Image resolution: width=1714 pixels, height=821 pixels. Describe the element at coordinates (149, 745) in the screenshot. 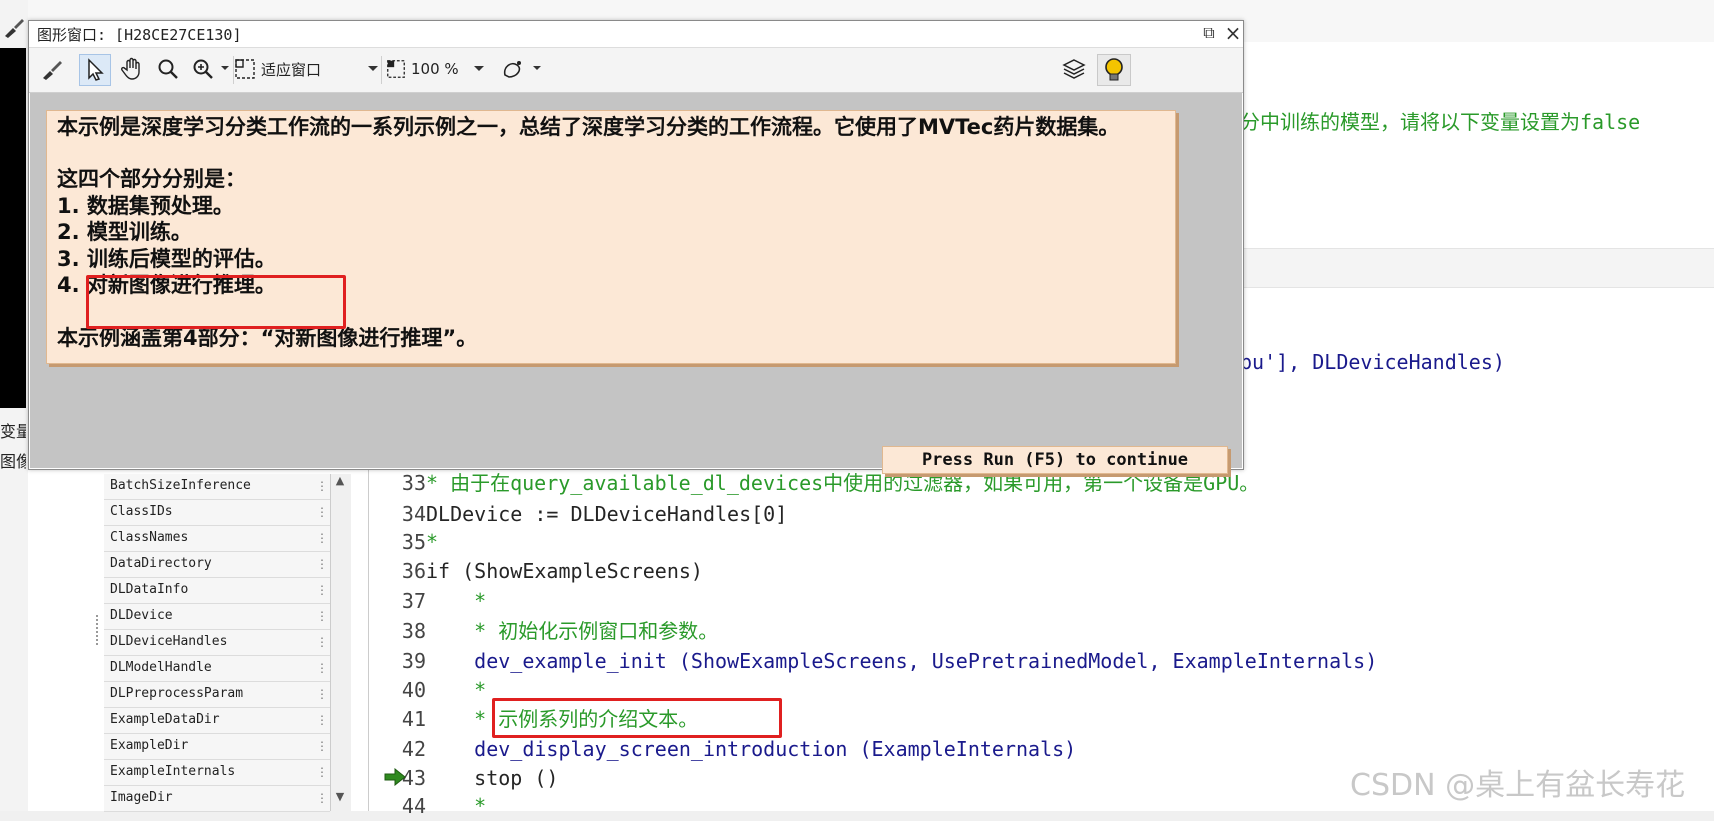

I see `variable-name: ExampleDir` at that location.